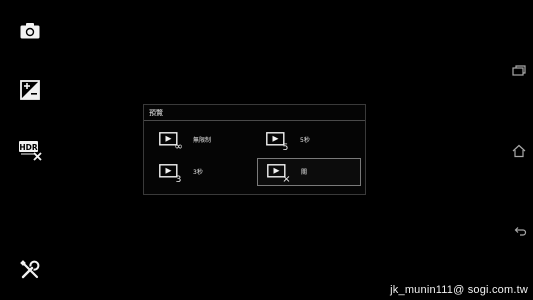 The height and width of the screenshot is (300, 533). I want to click on dialog-divider, so click(254, 120).